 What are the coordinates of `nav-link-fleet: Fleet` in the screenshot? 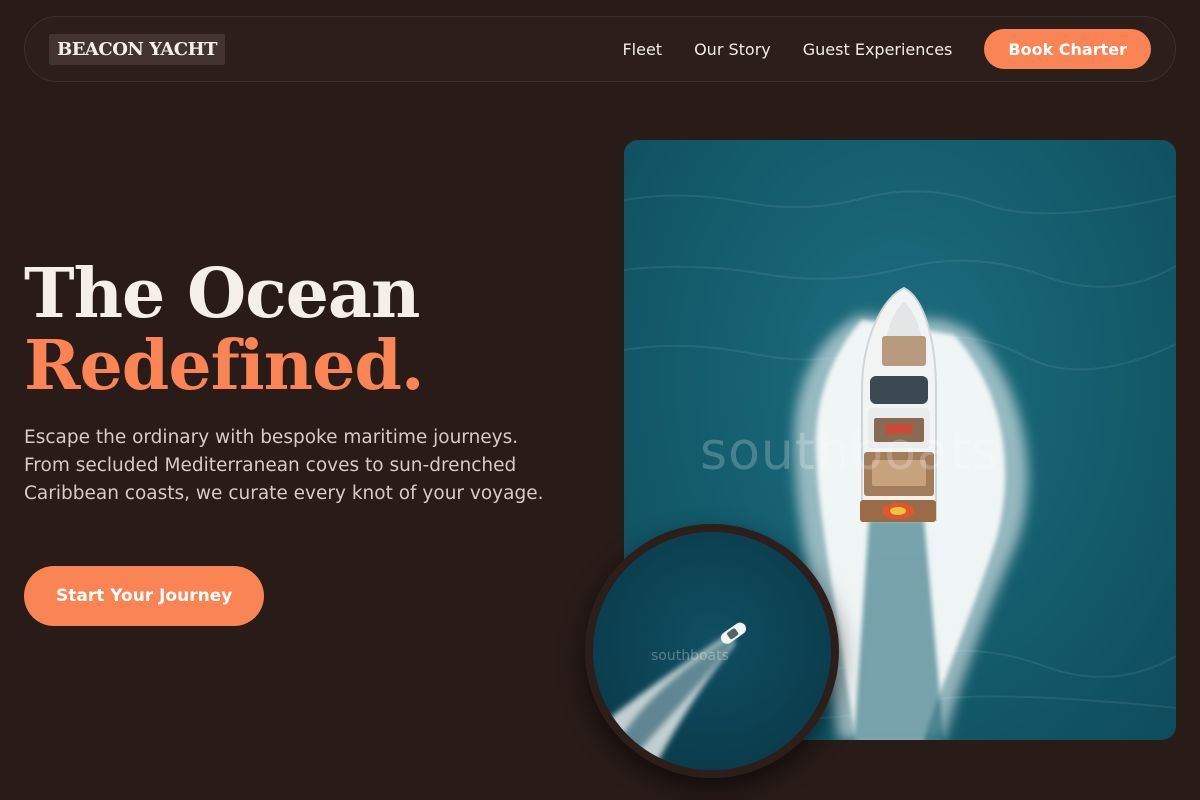 It's located at (642, 49).